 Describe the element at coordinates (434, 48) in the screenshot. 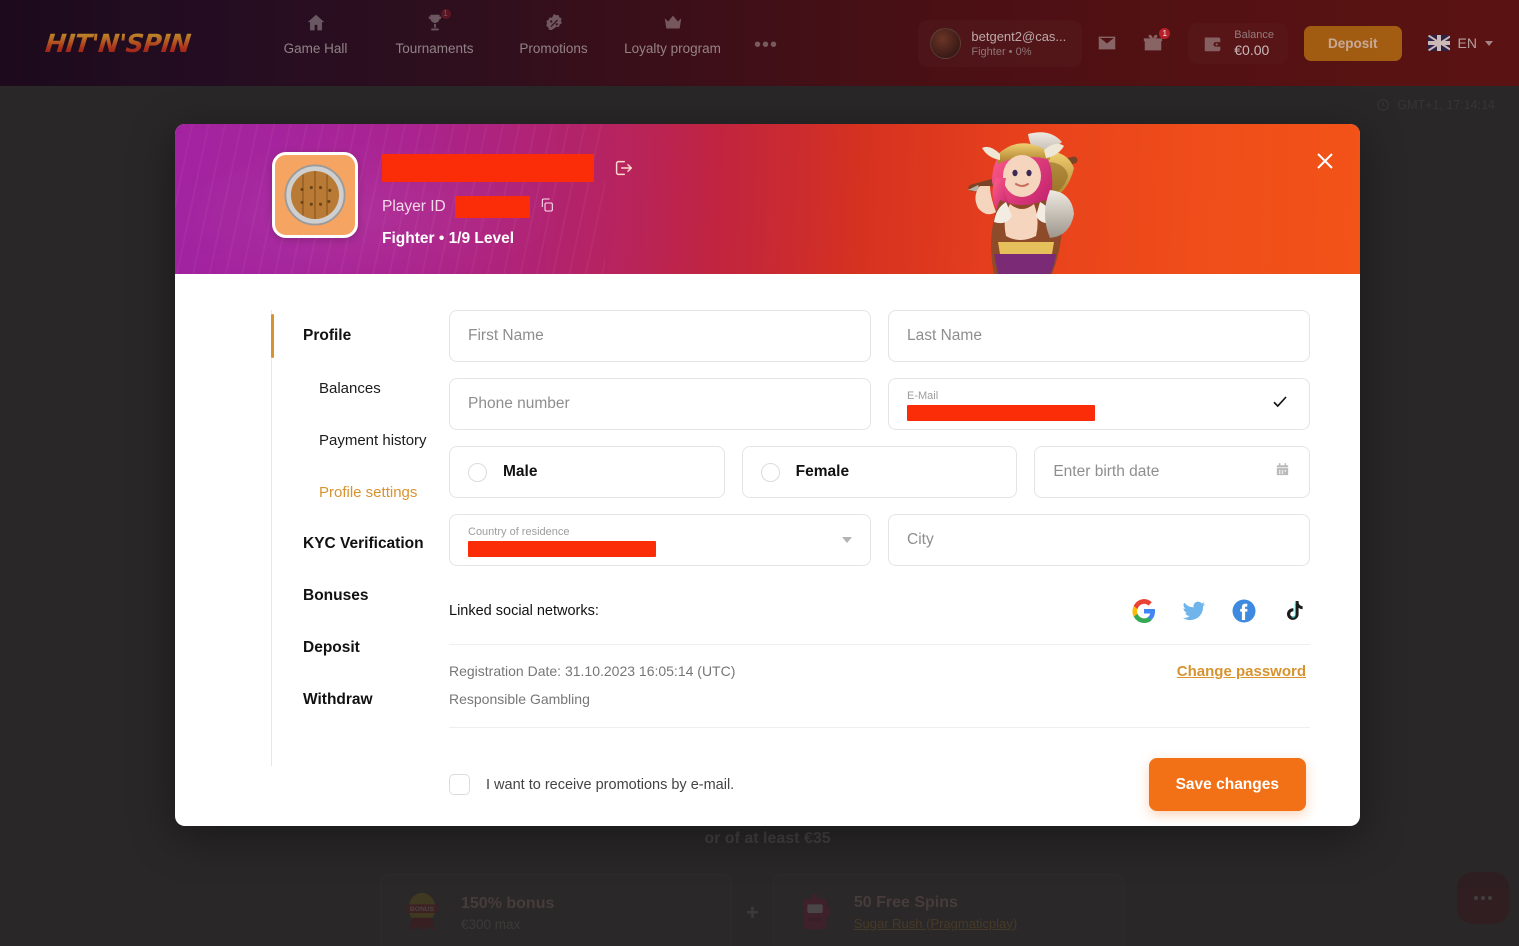

I see `nav-label-tournaments: Tournaments` at that location.